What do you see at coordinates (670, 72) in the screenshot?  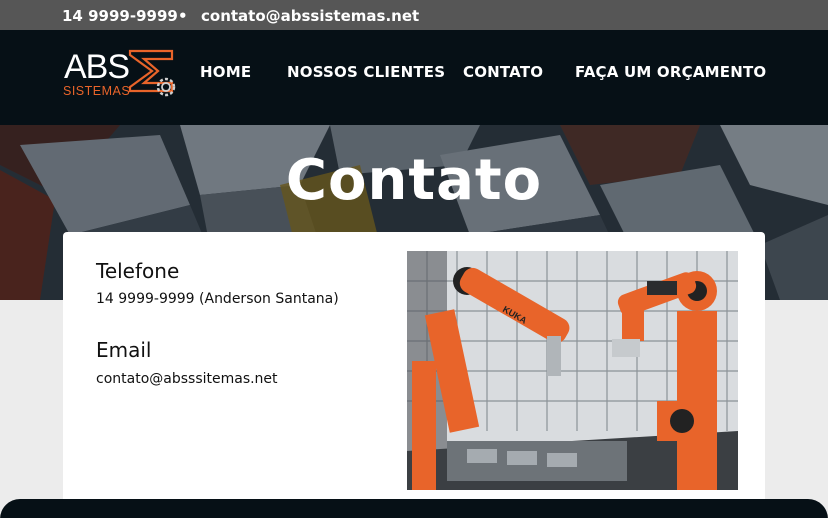 I see `nav-faca-um-orcamento: FAÇA UM ORÇAMENTO` at bounding box center [670, 72].